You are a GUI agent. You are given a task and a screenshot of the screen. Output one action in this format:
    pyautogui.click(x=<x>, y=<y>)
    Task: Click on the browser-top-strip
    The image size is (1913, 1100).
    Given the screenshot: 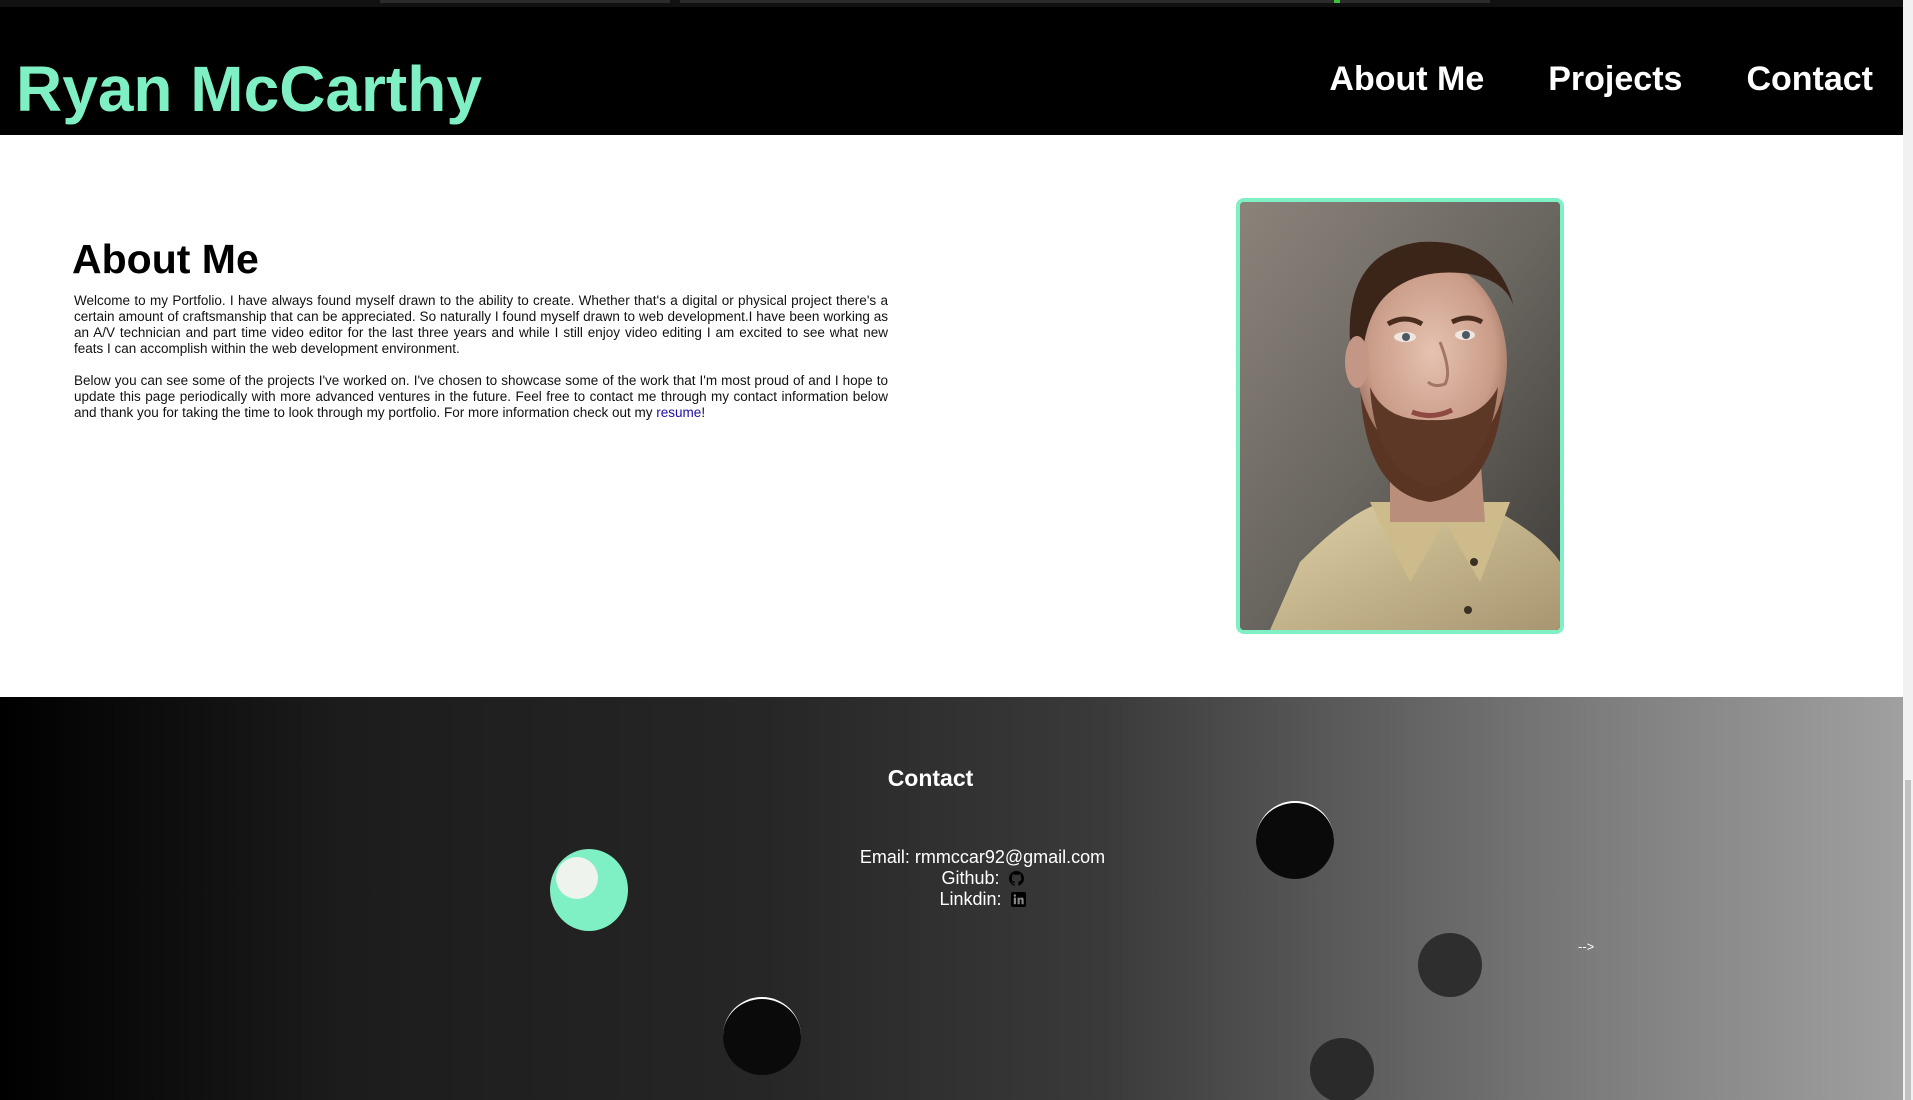 What is the action you would take?
    pyautogui.click(x=951, y=3)
    